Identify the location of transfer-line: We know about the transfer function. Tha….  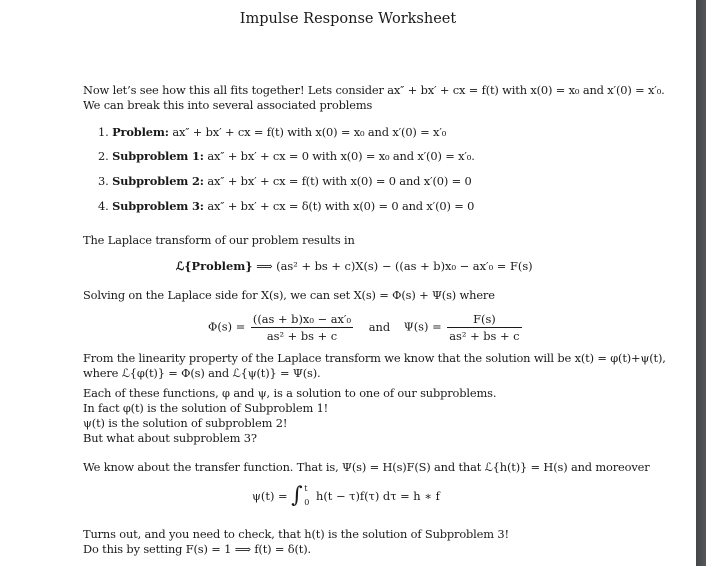
(366, 467).